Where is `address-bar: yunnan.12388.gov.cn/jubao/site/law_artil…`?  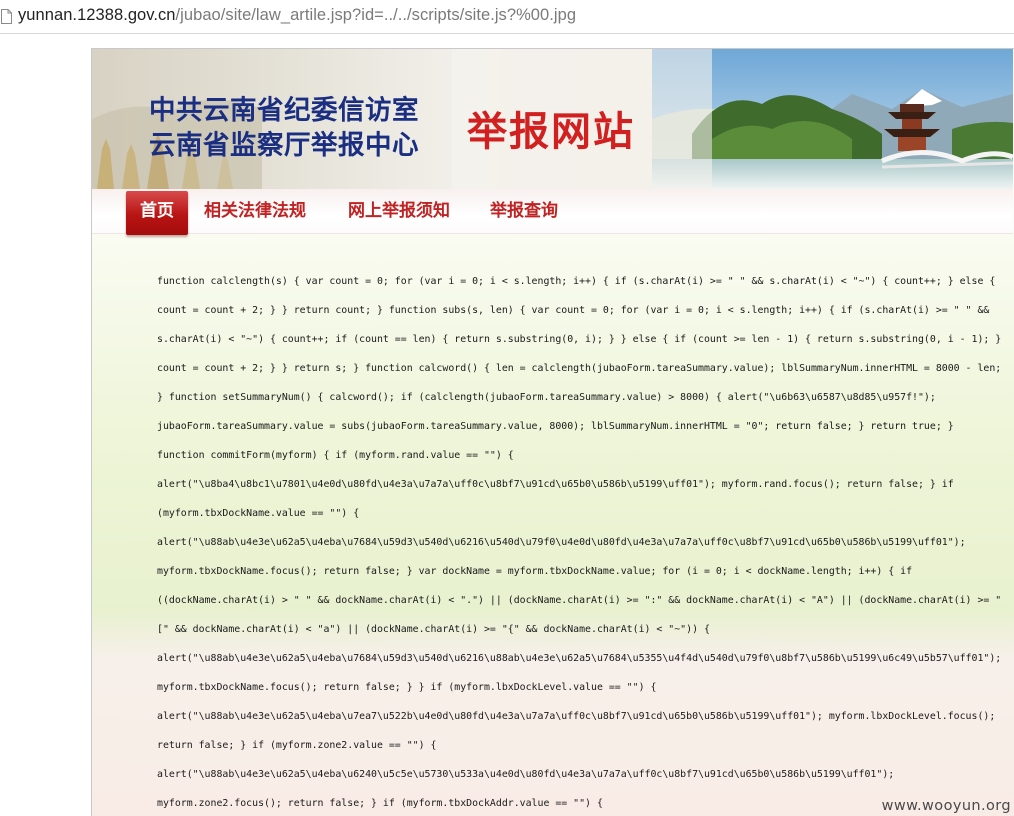 address-bar: yunnan.12388.gov.cn/jubao/site/law_artil… is located at coordinates (507, 17).